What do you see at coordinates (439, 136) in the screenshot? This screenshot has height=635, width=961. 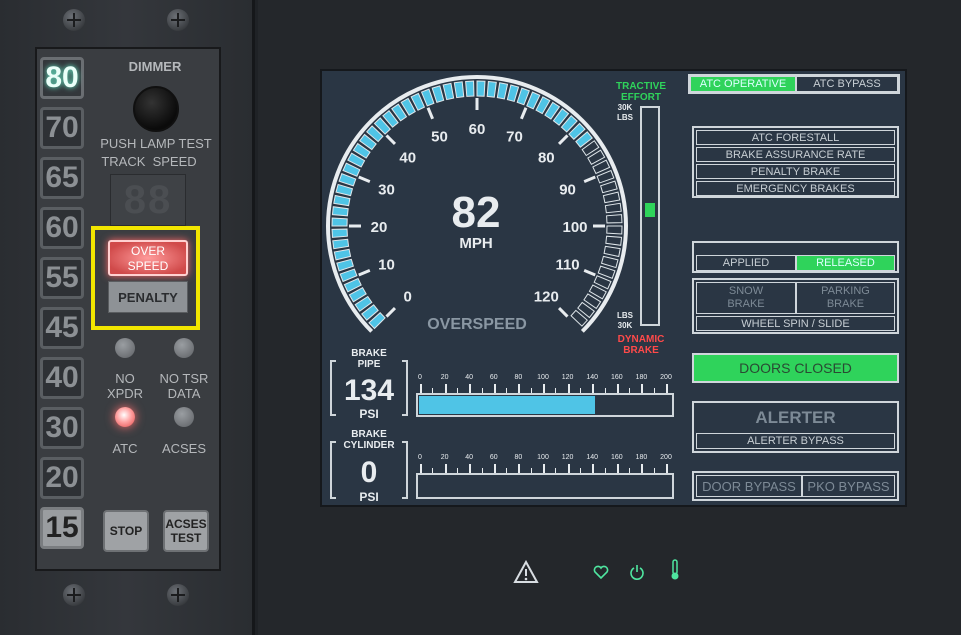 I see `speed-tick-label: 50` at bounding box center [439, 136].